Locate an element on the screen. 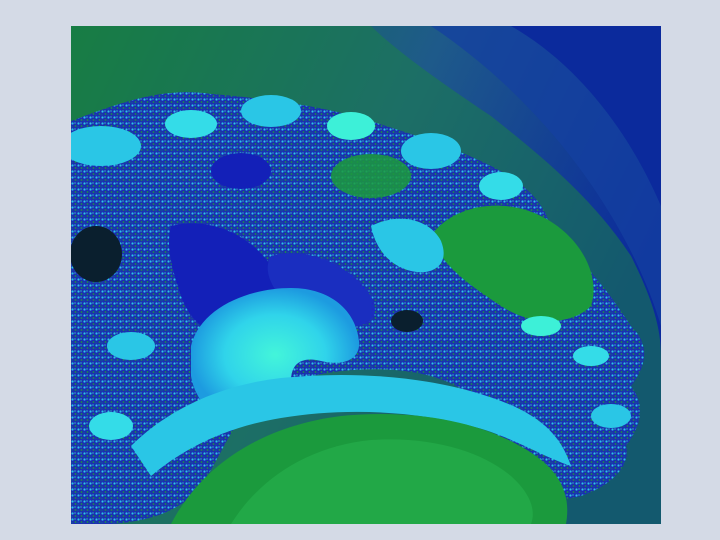 Image resolution: width=720 pixels, height=540 pixels. blue-channel is located at coordinates (241, 171).